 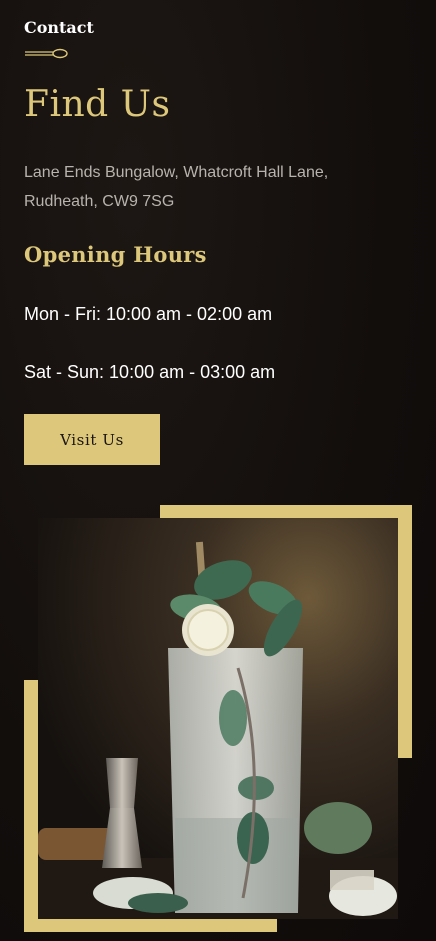 What do you see at coordinates (148, 314) in the screenshot?
I see `hours-weekdays: Mon - Fri: 10:00 am - 02:00 am` at bounding box center [148, 314].